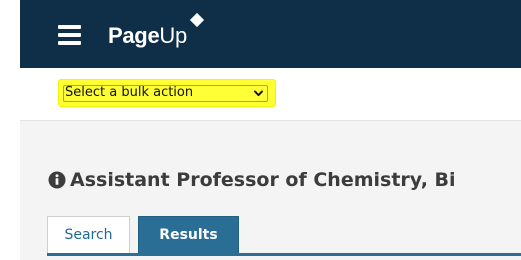 The image size is (521, 260). What do you see at coordinates (134, 35) in the screenshot?
I see `logo-text-page: Page` at bounding box center [134, 35].